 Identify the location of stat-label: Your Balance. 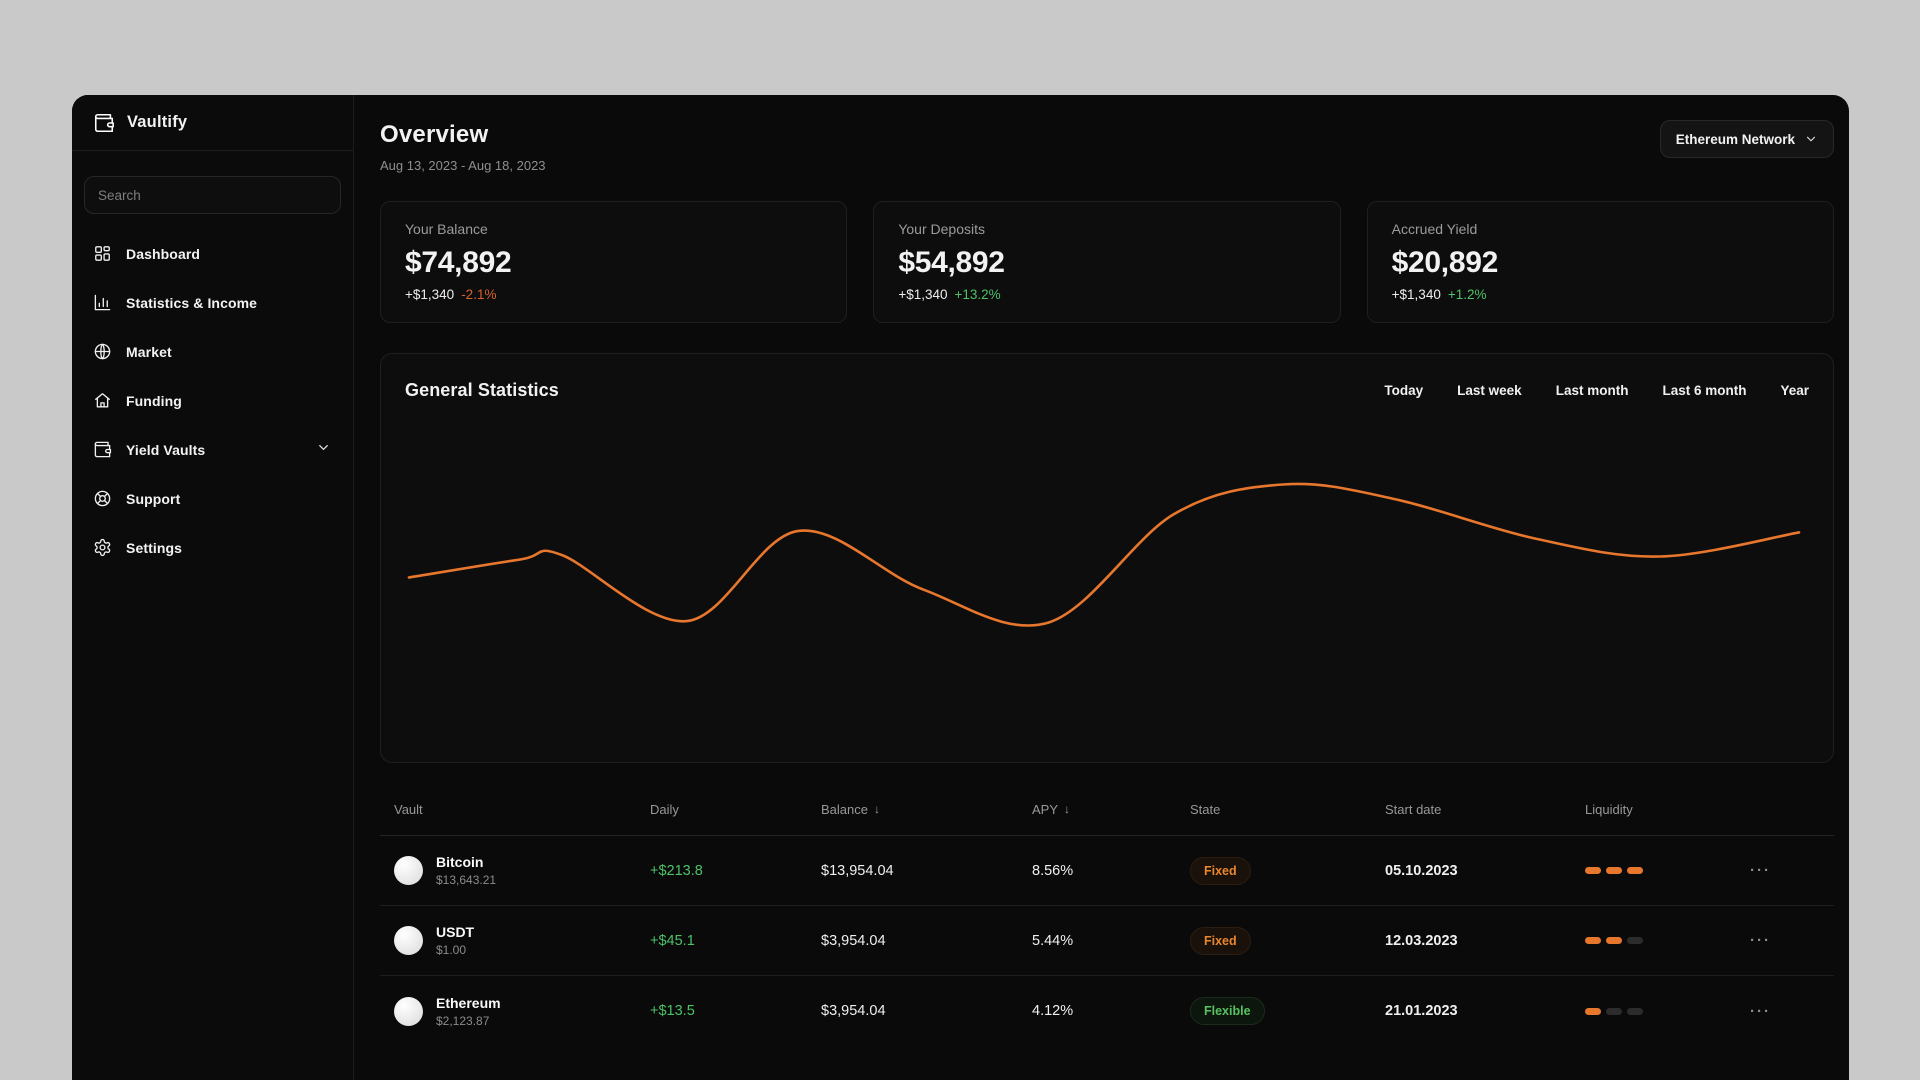
(446, 229).